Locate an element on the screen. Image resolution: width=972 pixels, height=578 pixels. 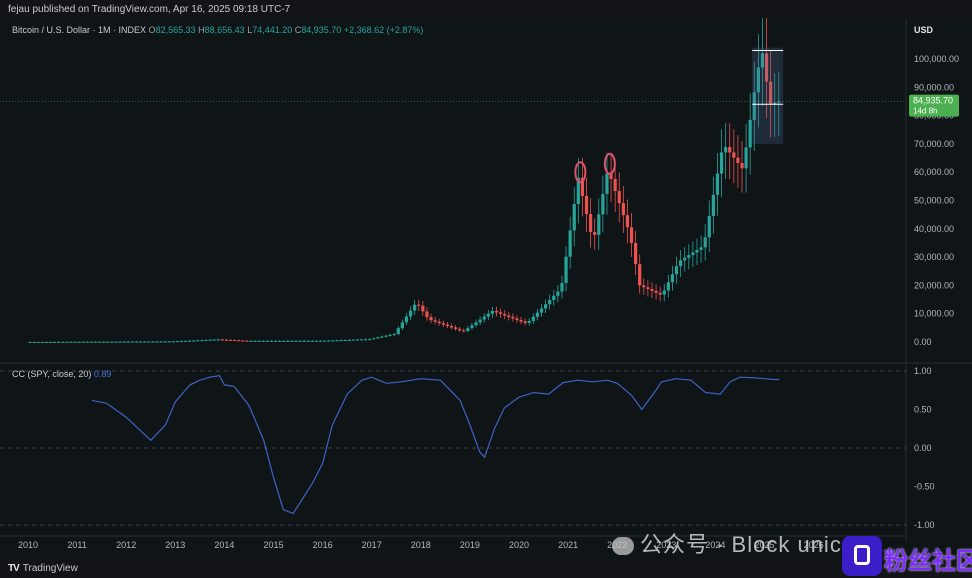
cc-indicator-label: CC (SPY, close, 20) is located at coordinates (51, 374).